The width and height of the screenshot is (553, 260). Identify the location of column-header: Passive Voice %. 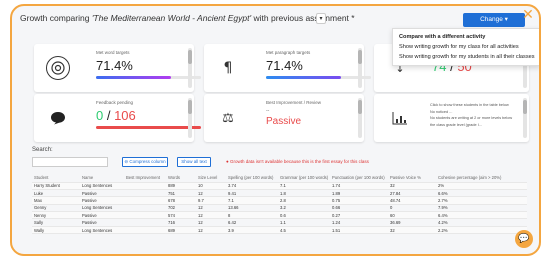
(412, 178).